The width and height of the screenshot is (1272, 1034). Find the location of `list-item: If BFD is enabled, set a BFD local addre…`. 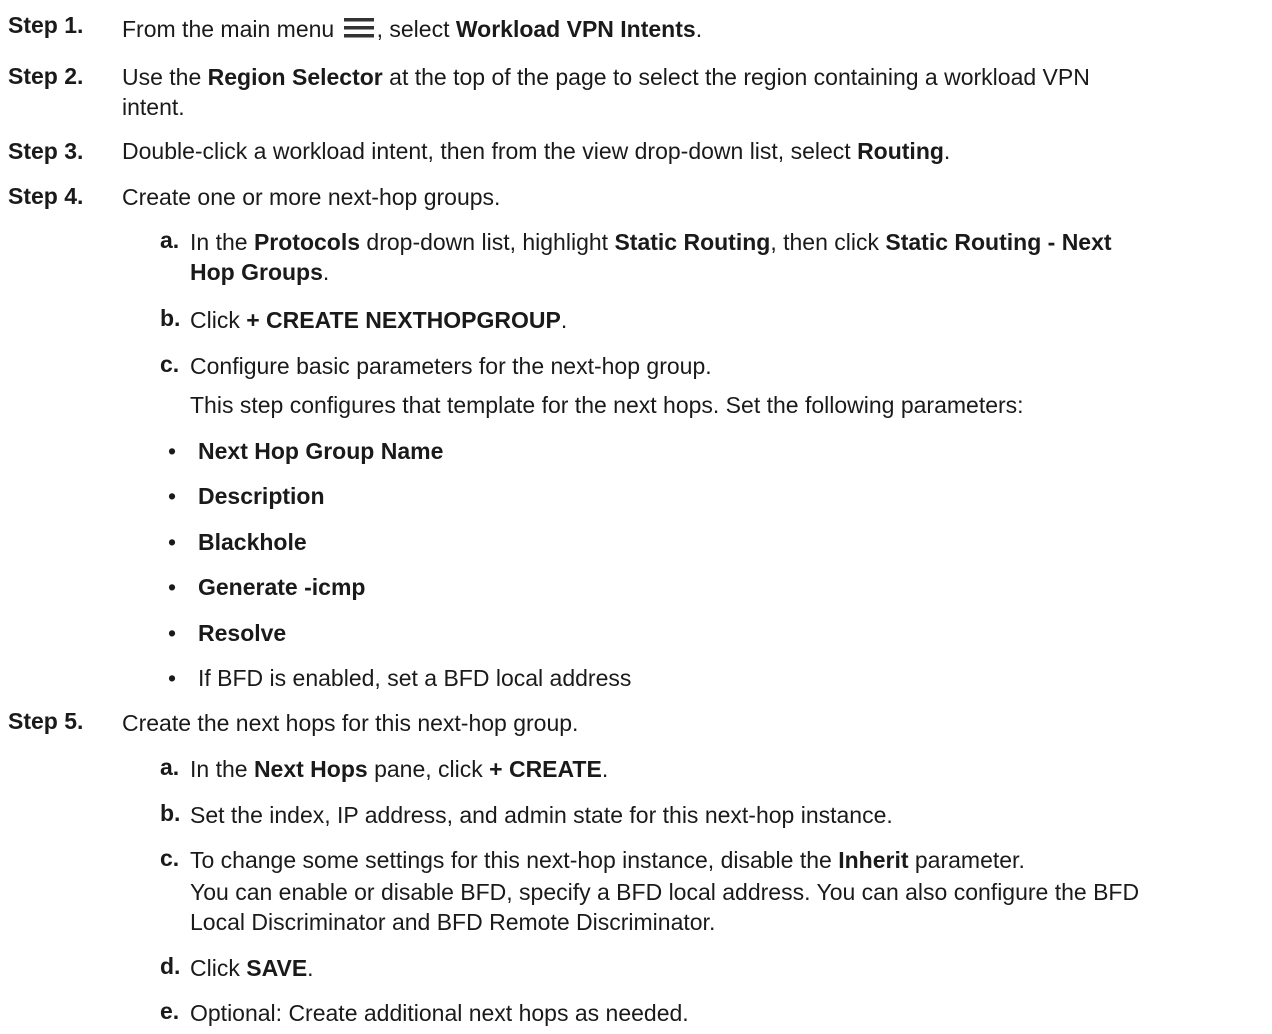

list-item: If BFD is enabled, set a BFD local addre… is located at coordinates (415, 678).